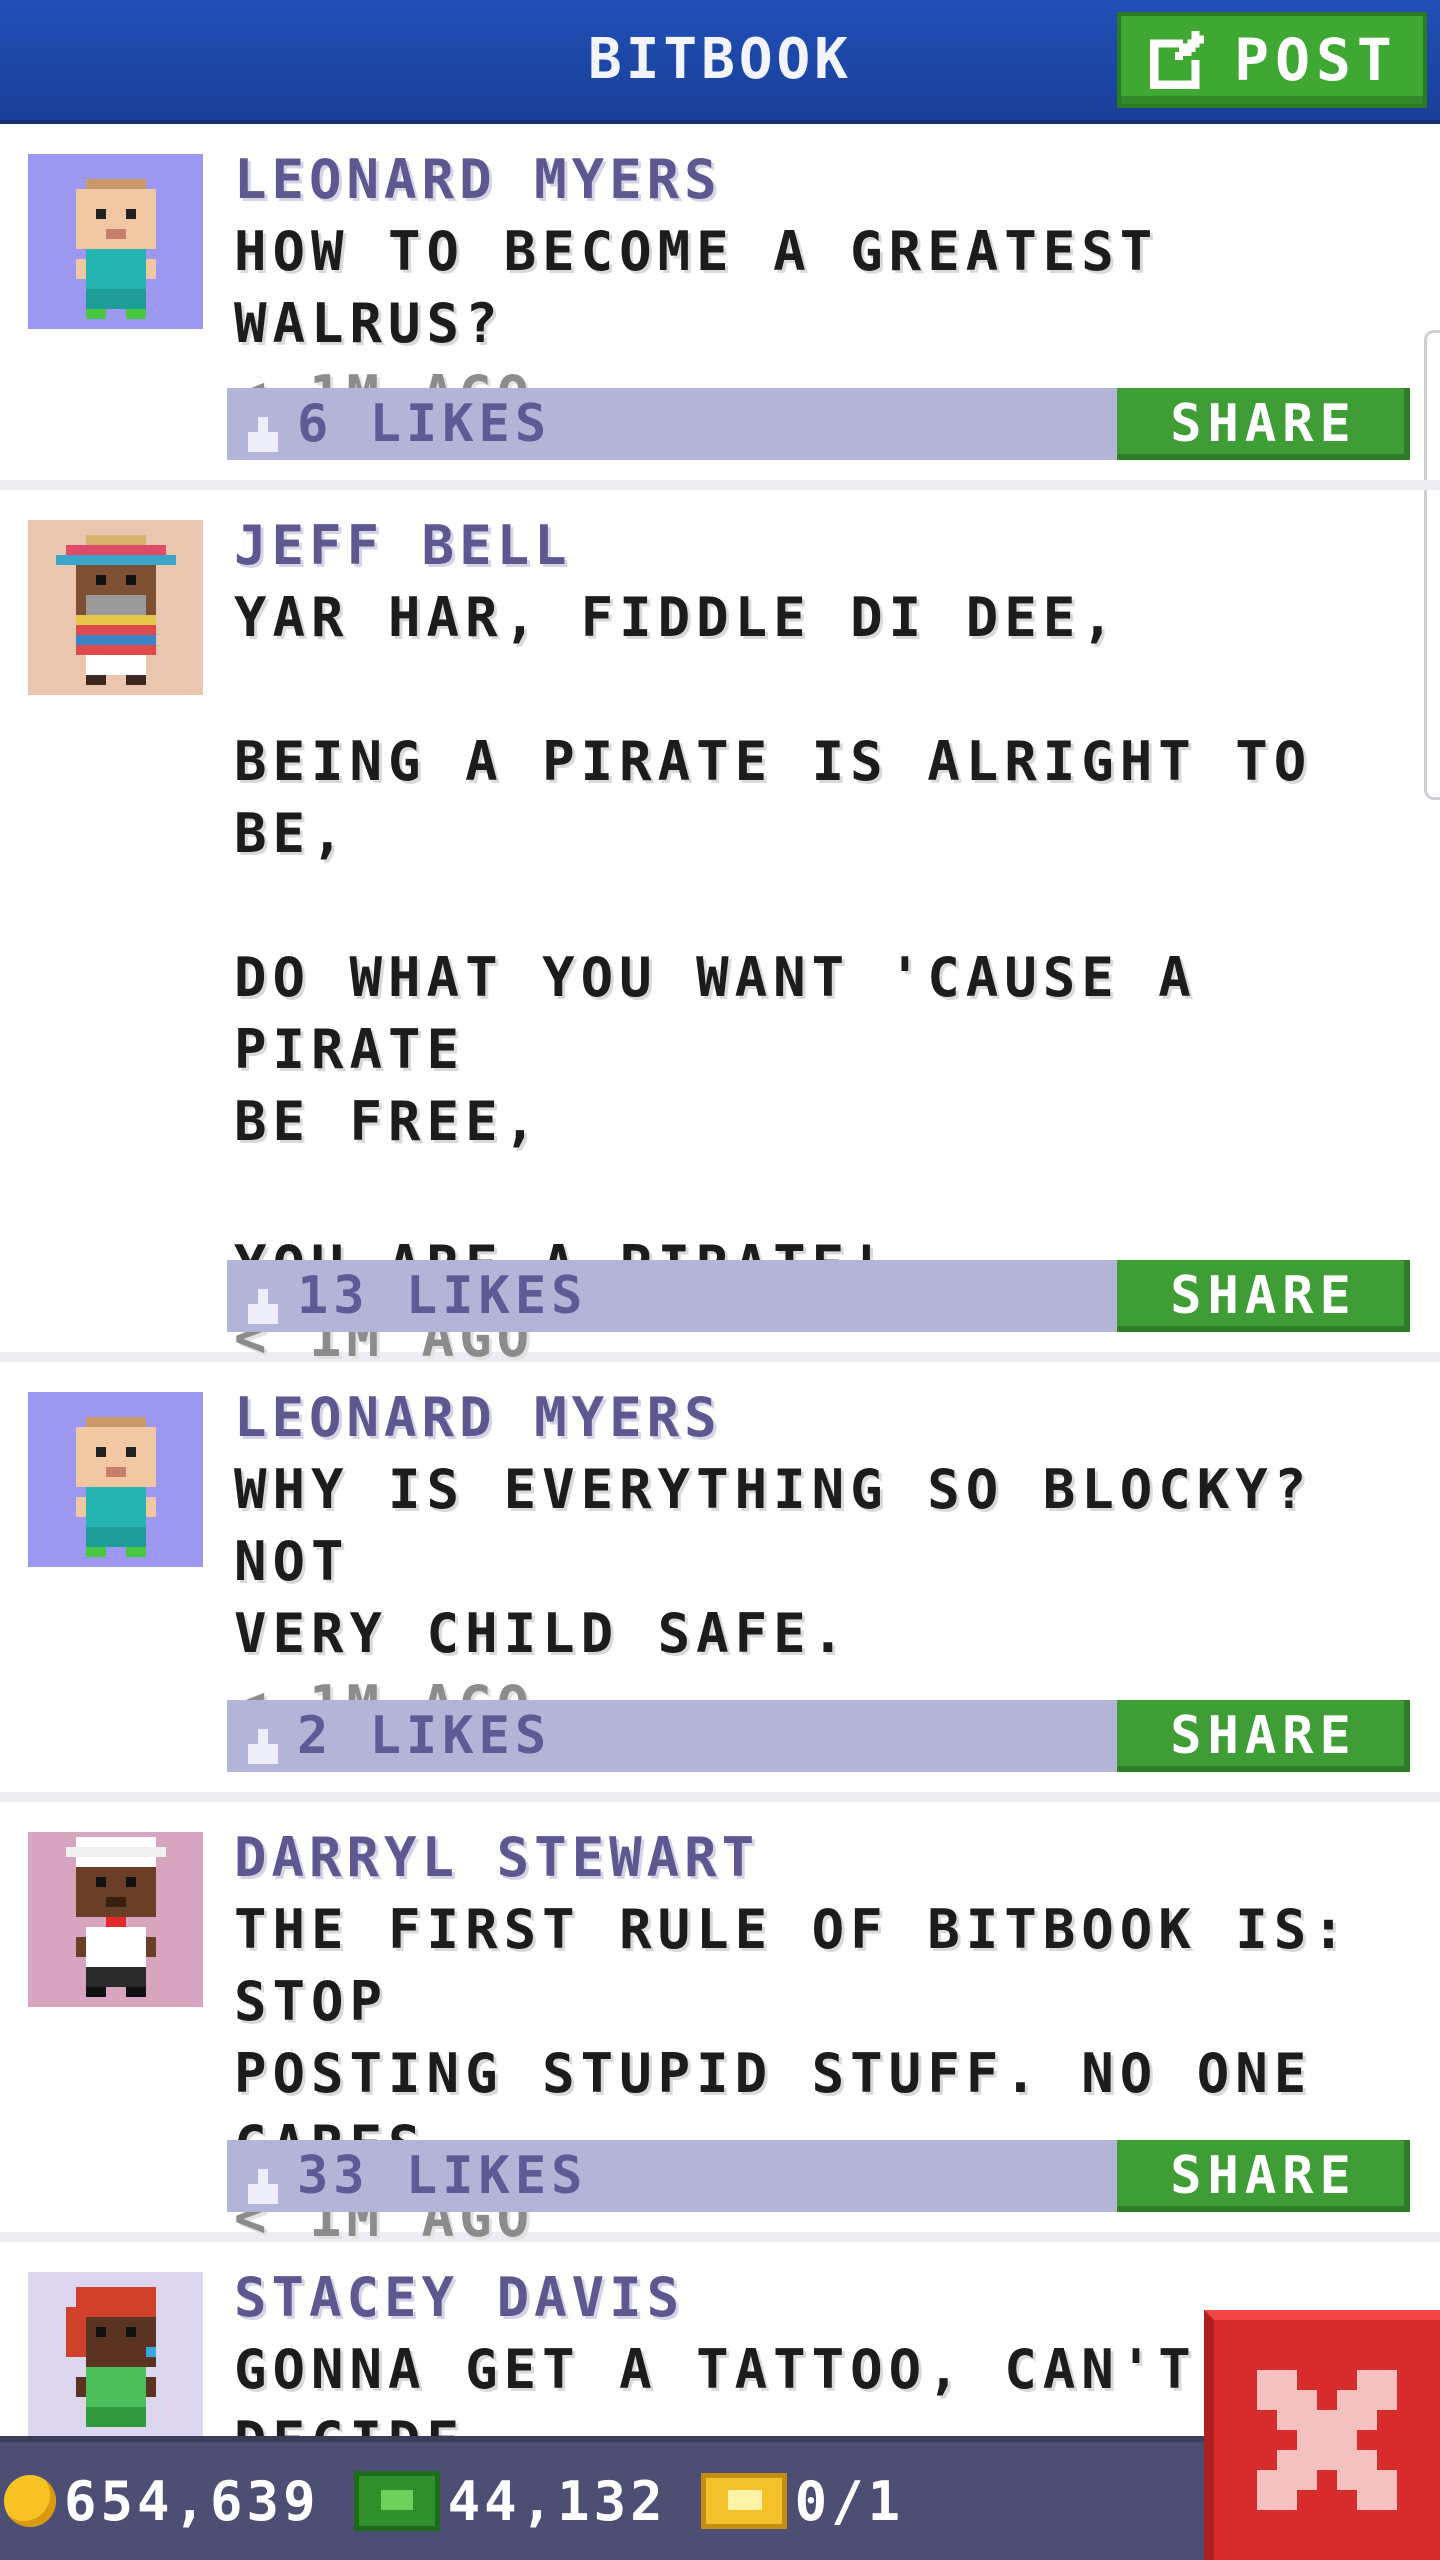 The width and height of the screenshot is (1440, 2560). What do you see at coordinates (30, 2501) in the screenshot?
I see `coin-icon` at bounding box center [30, 2501].